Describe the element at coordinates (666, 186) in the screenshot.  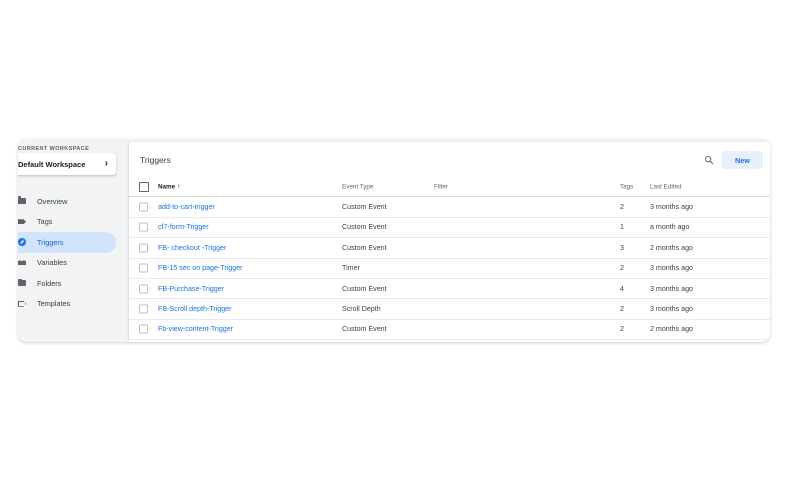
I see `column-header-last-edited: Last Edited` at that location.